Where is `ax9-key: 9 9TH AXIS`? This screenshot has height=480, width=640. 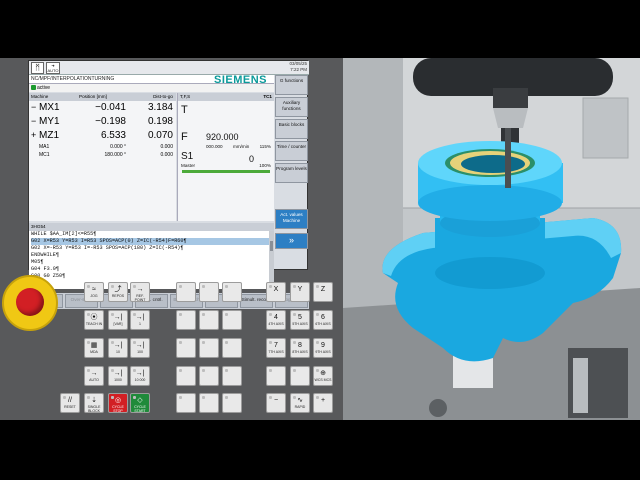 ax9-key: 9 9TH AXIS is located at coordinates (323, 348).